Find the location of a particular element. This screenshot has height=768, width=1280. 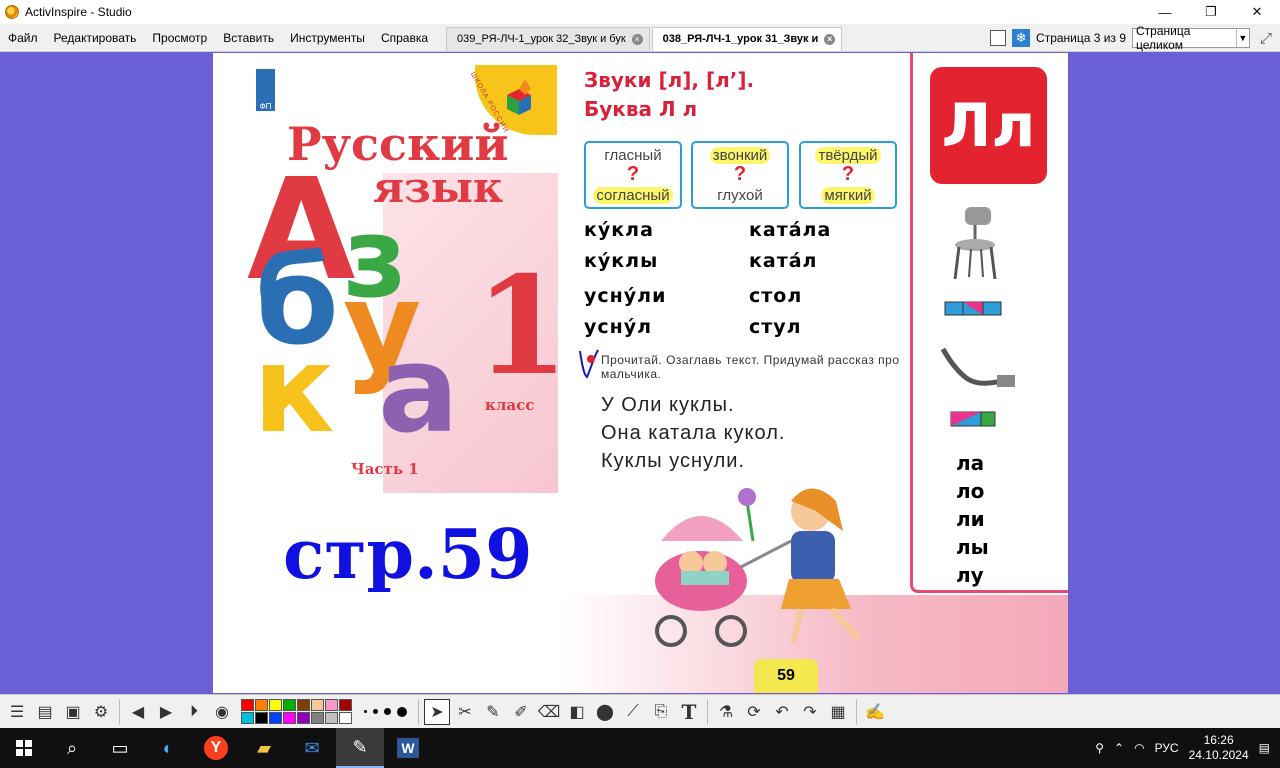

tab-lesson-32: 039_РЯ-ЛЧ-1_урок 32_Звук и бук × is located at coordinates (548, 38).